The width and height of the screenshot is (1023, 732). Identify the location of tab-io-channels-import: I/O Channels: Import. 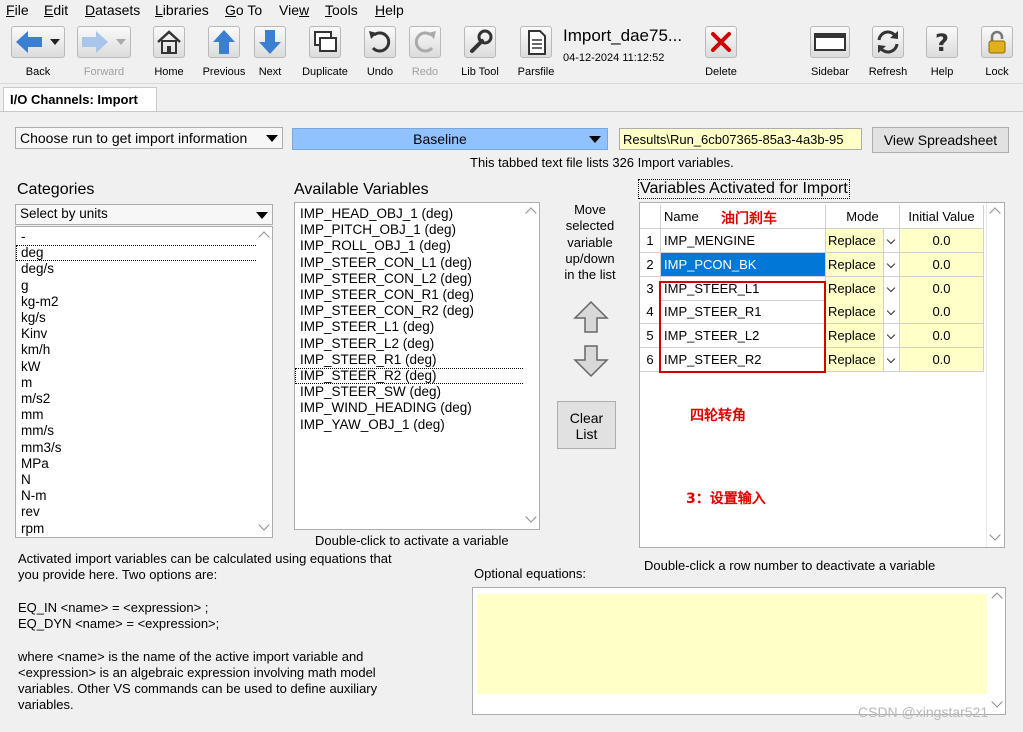
(80, 99).